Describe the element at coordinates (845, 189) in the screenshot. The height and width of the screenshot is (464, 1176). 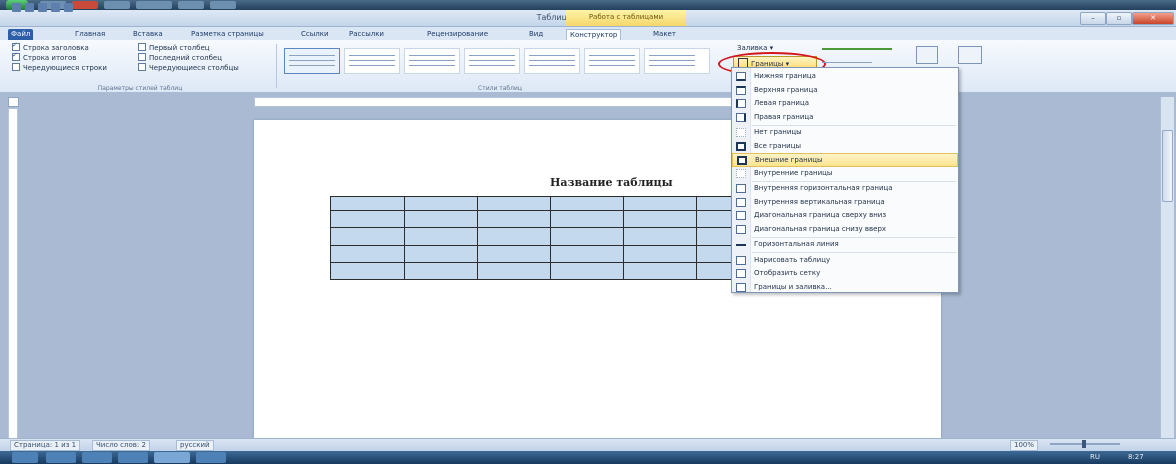
I see `menu-item-inside-horizontal: Внутренняя горизонтальная граница` at that location.